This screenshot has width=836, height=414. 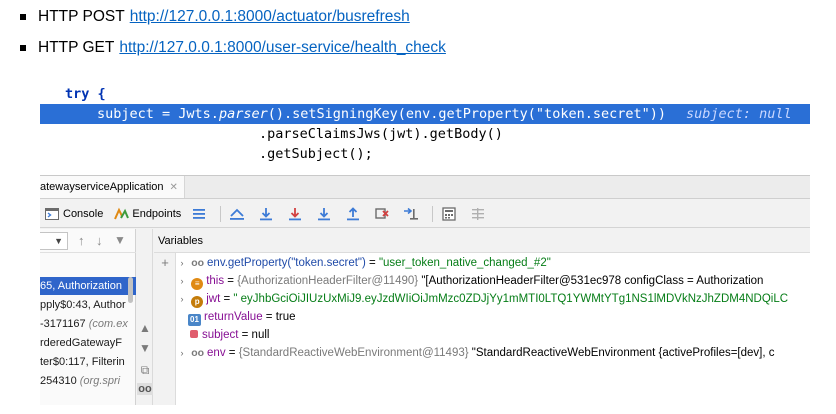 I want to click on add-watch-icon: +, so click(x=165, y=262).